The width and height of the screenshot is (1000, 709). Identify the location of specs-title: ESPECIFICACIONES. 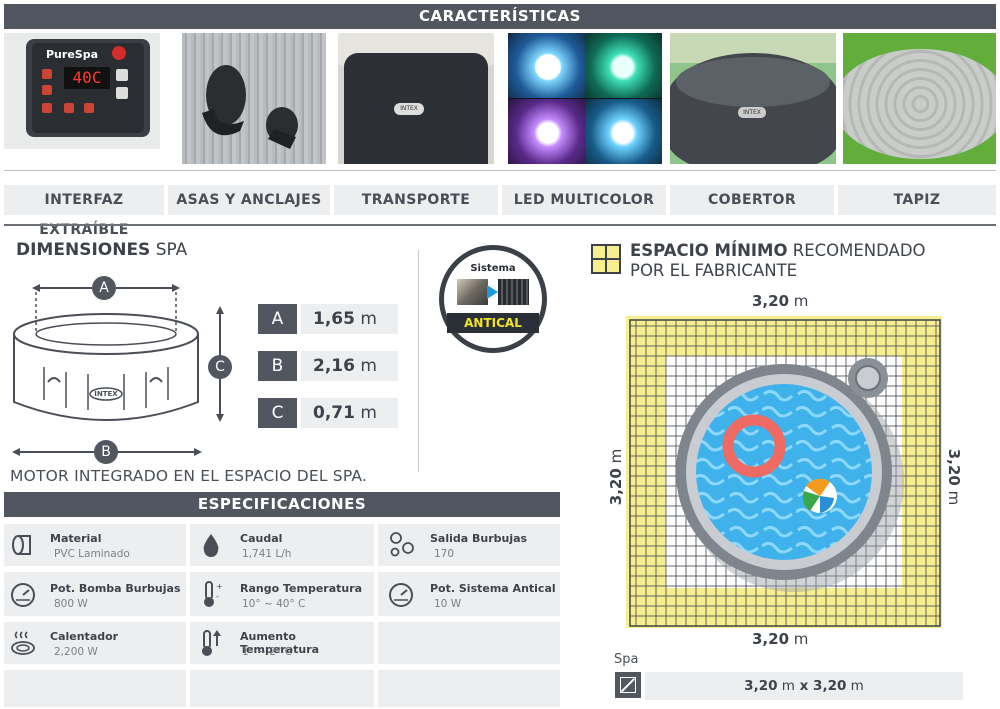
(282, 504).